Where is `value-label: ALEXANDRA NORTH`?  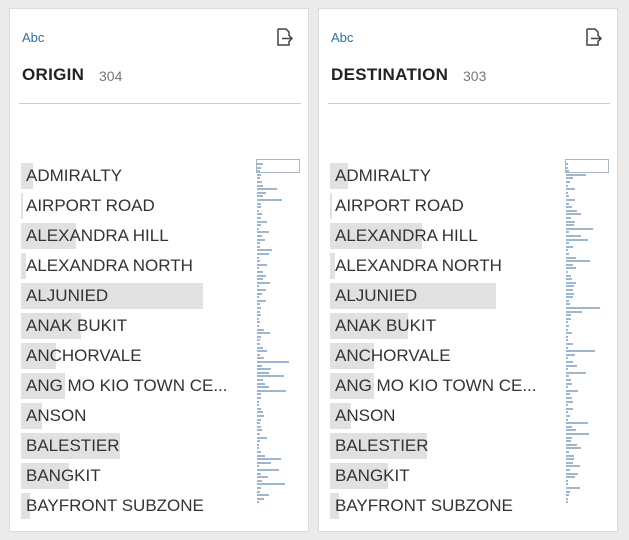
value-label: ALEXANDRA NORTH is located at coordinates (109, 265).